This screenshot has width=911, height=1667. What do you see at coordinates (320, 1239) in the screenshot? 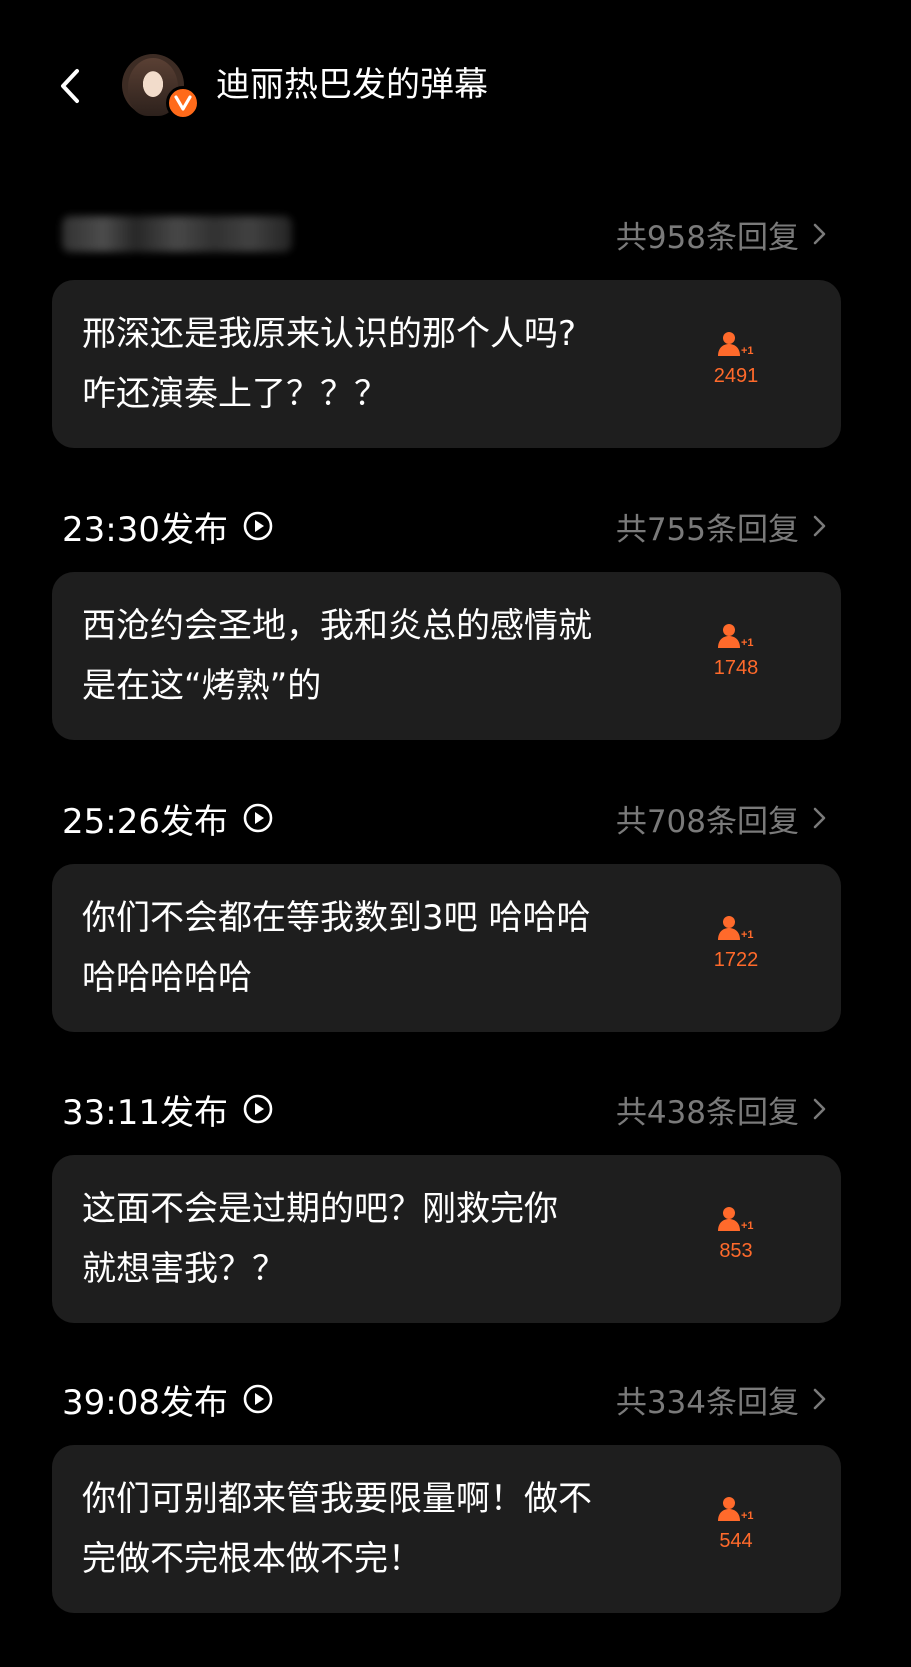
I see `danmaku-text: 这面不会是过期的吧？刚救完你 就想害我？？` at bounding box center [320, 1239].